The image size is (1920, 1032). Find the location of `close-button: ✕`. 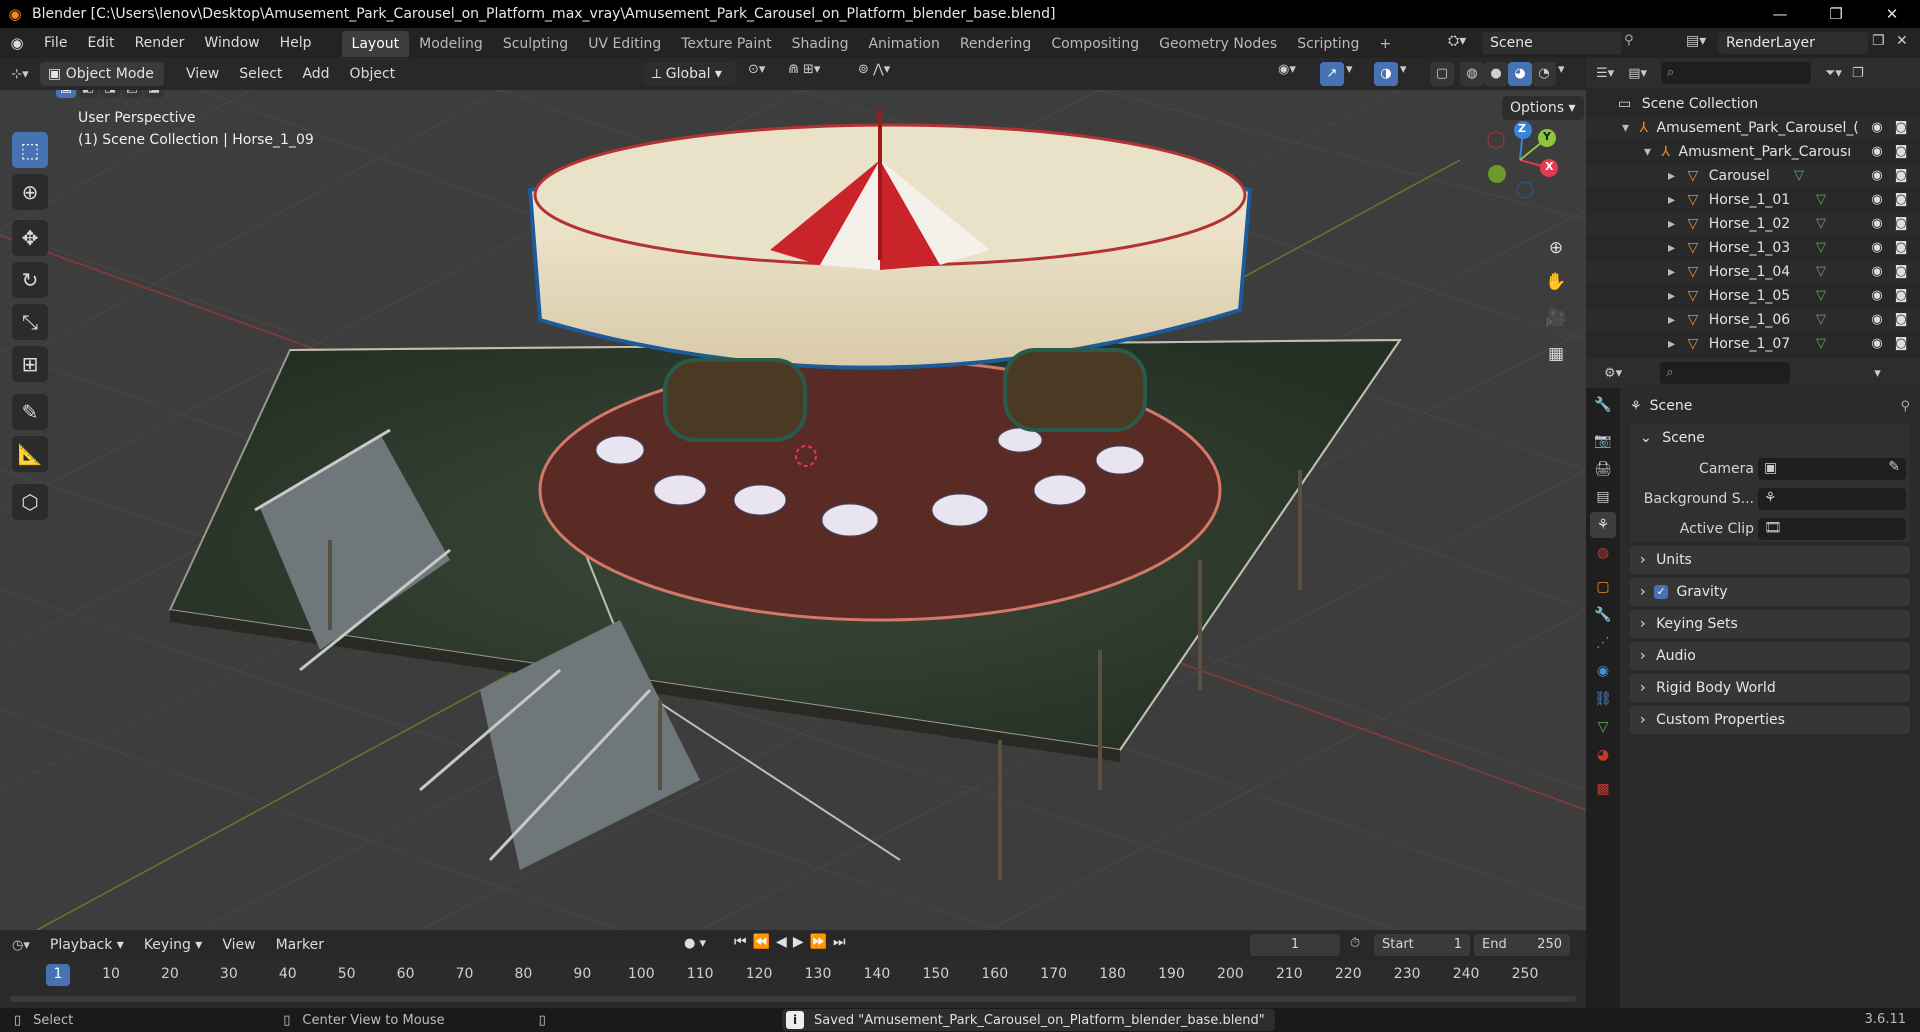

close-button: ✕ is located at coordinates (1892, 14).